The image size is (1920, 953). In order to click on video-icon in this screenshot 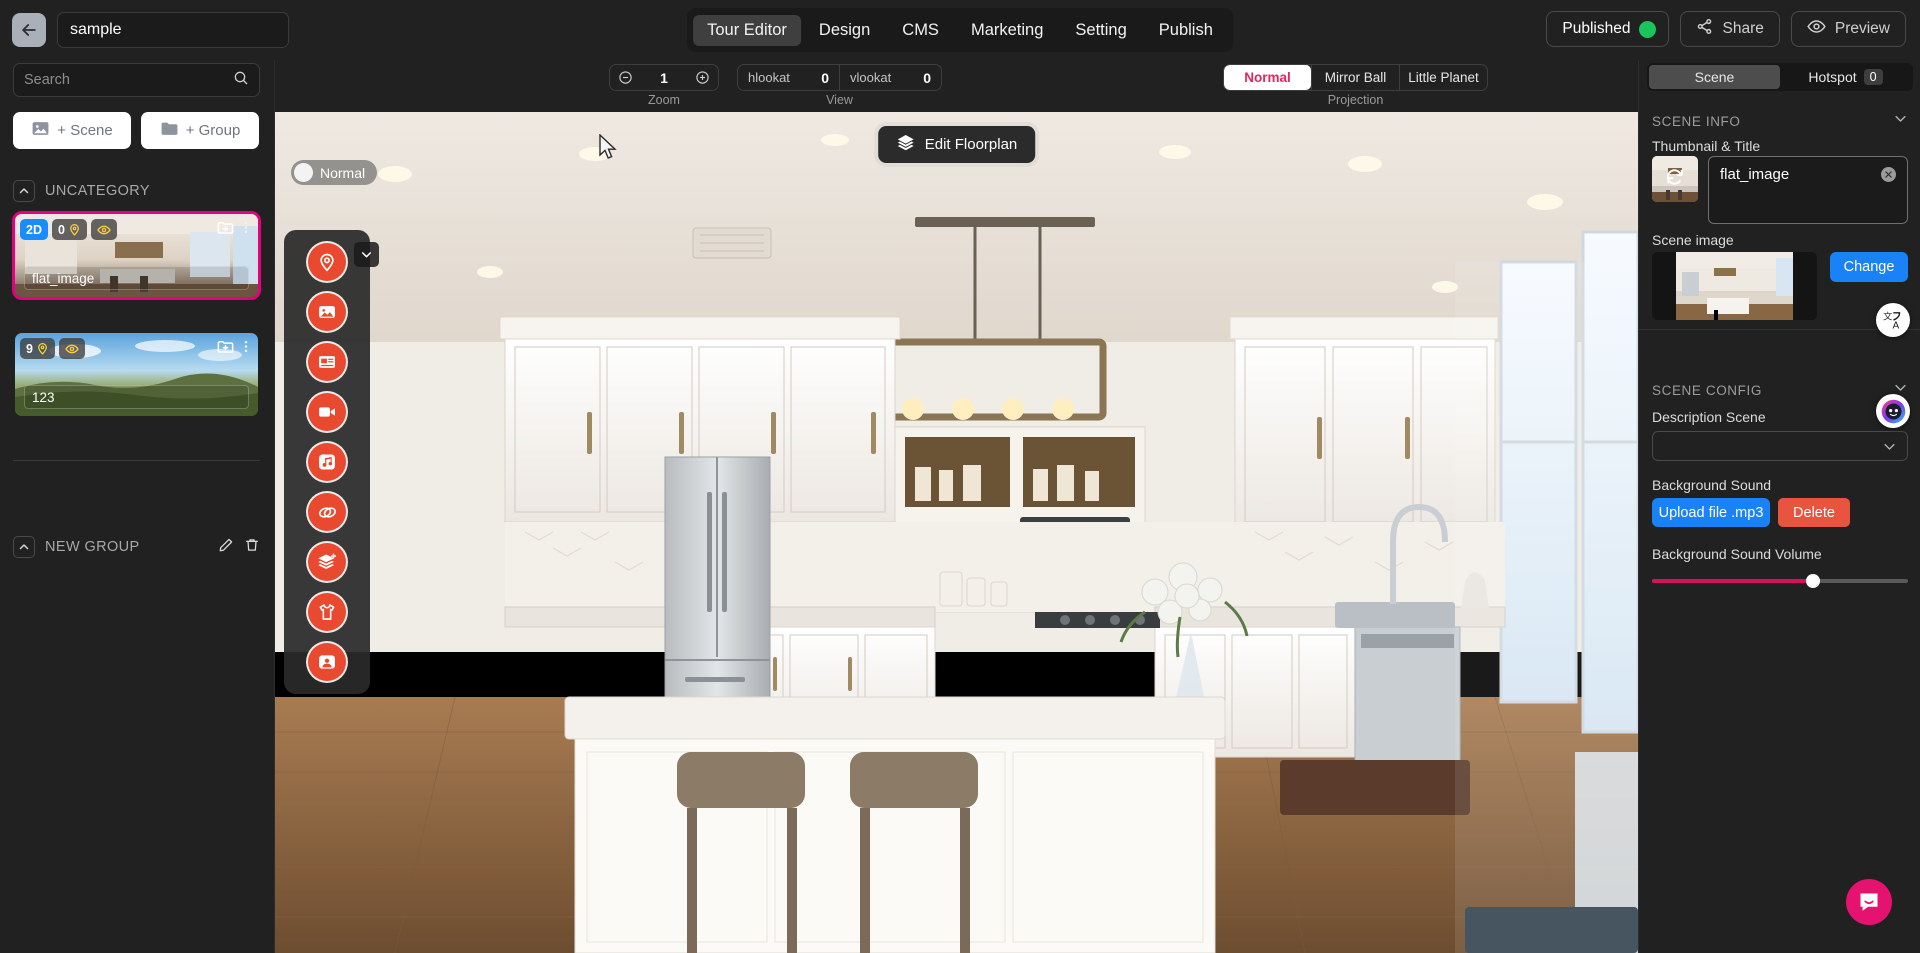, I will do `click(327, 412)`.